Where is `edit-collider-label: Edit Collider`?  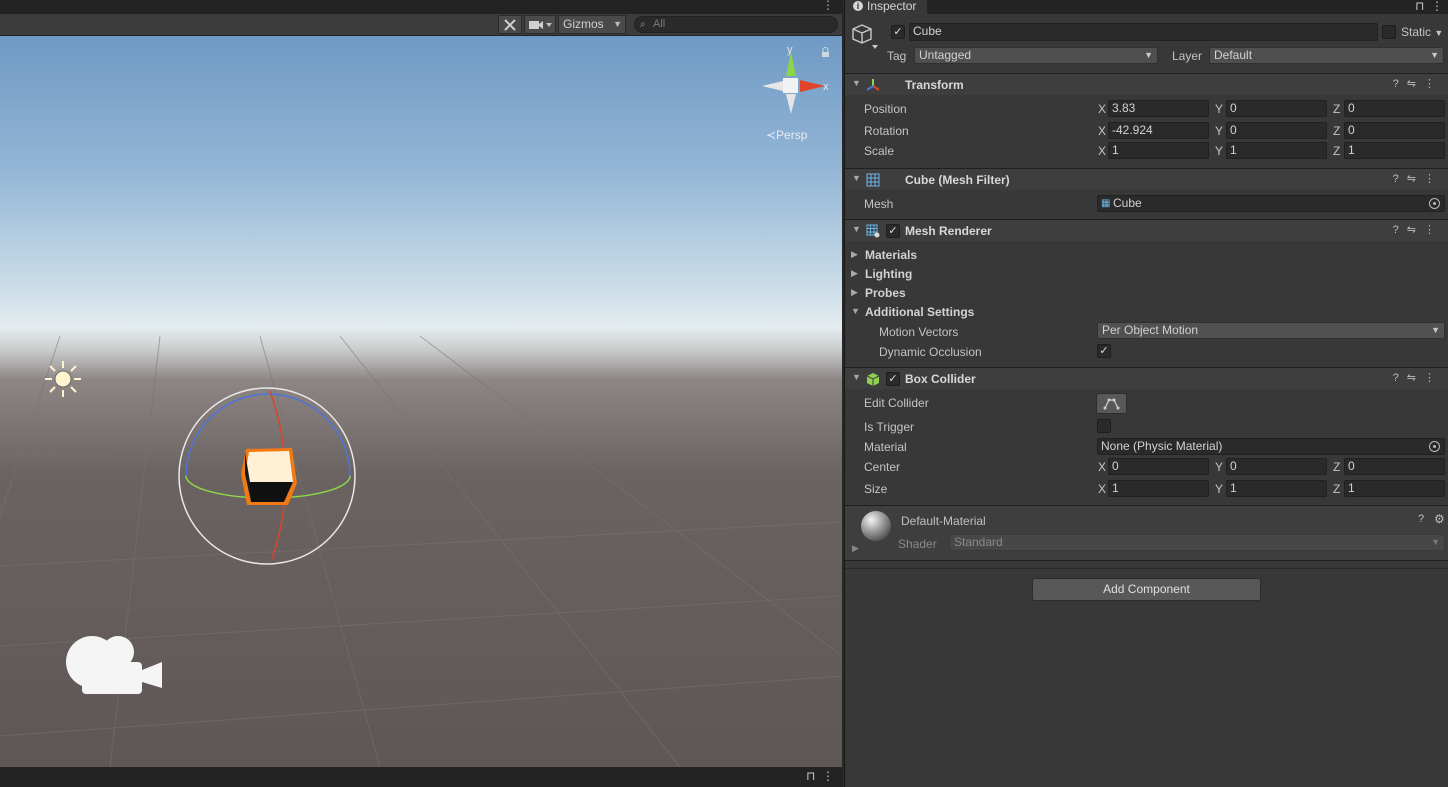
edit-collider-label: Edit Collider is located at coordinates (896, 403).